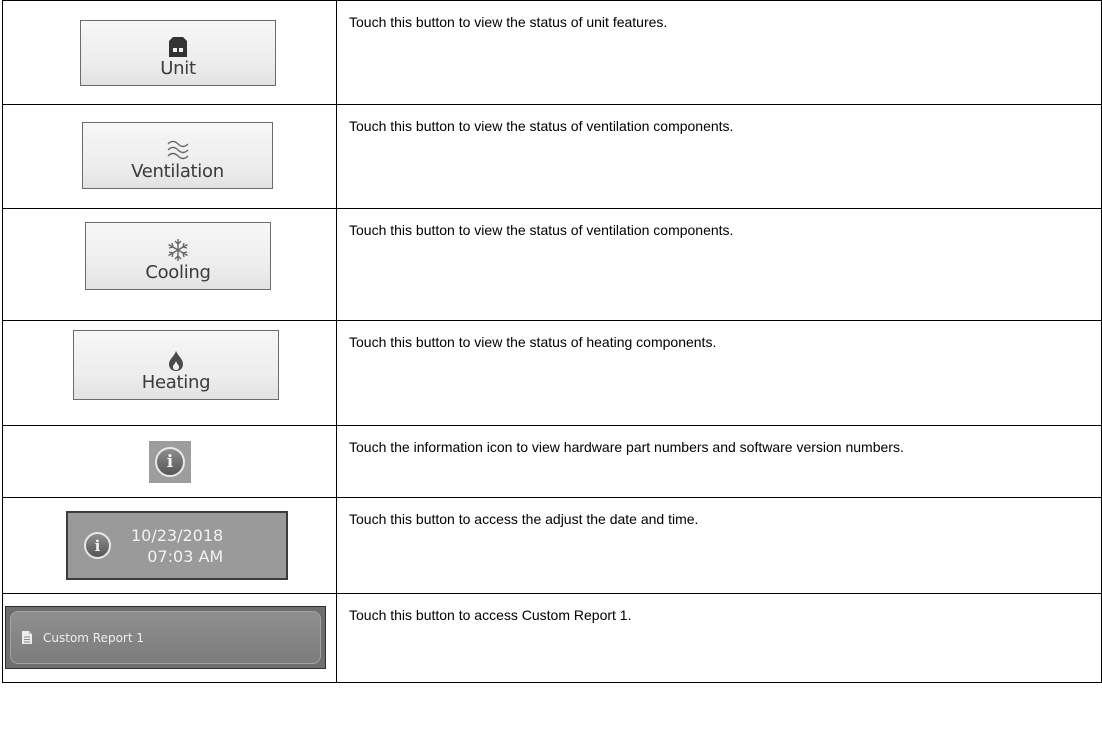  I want to click on unit-button: Unit, so click(178, 53).